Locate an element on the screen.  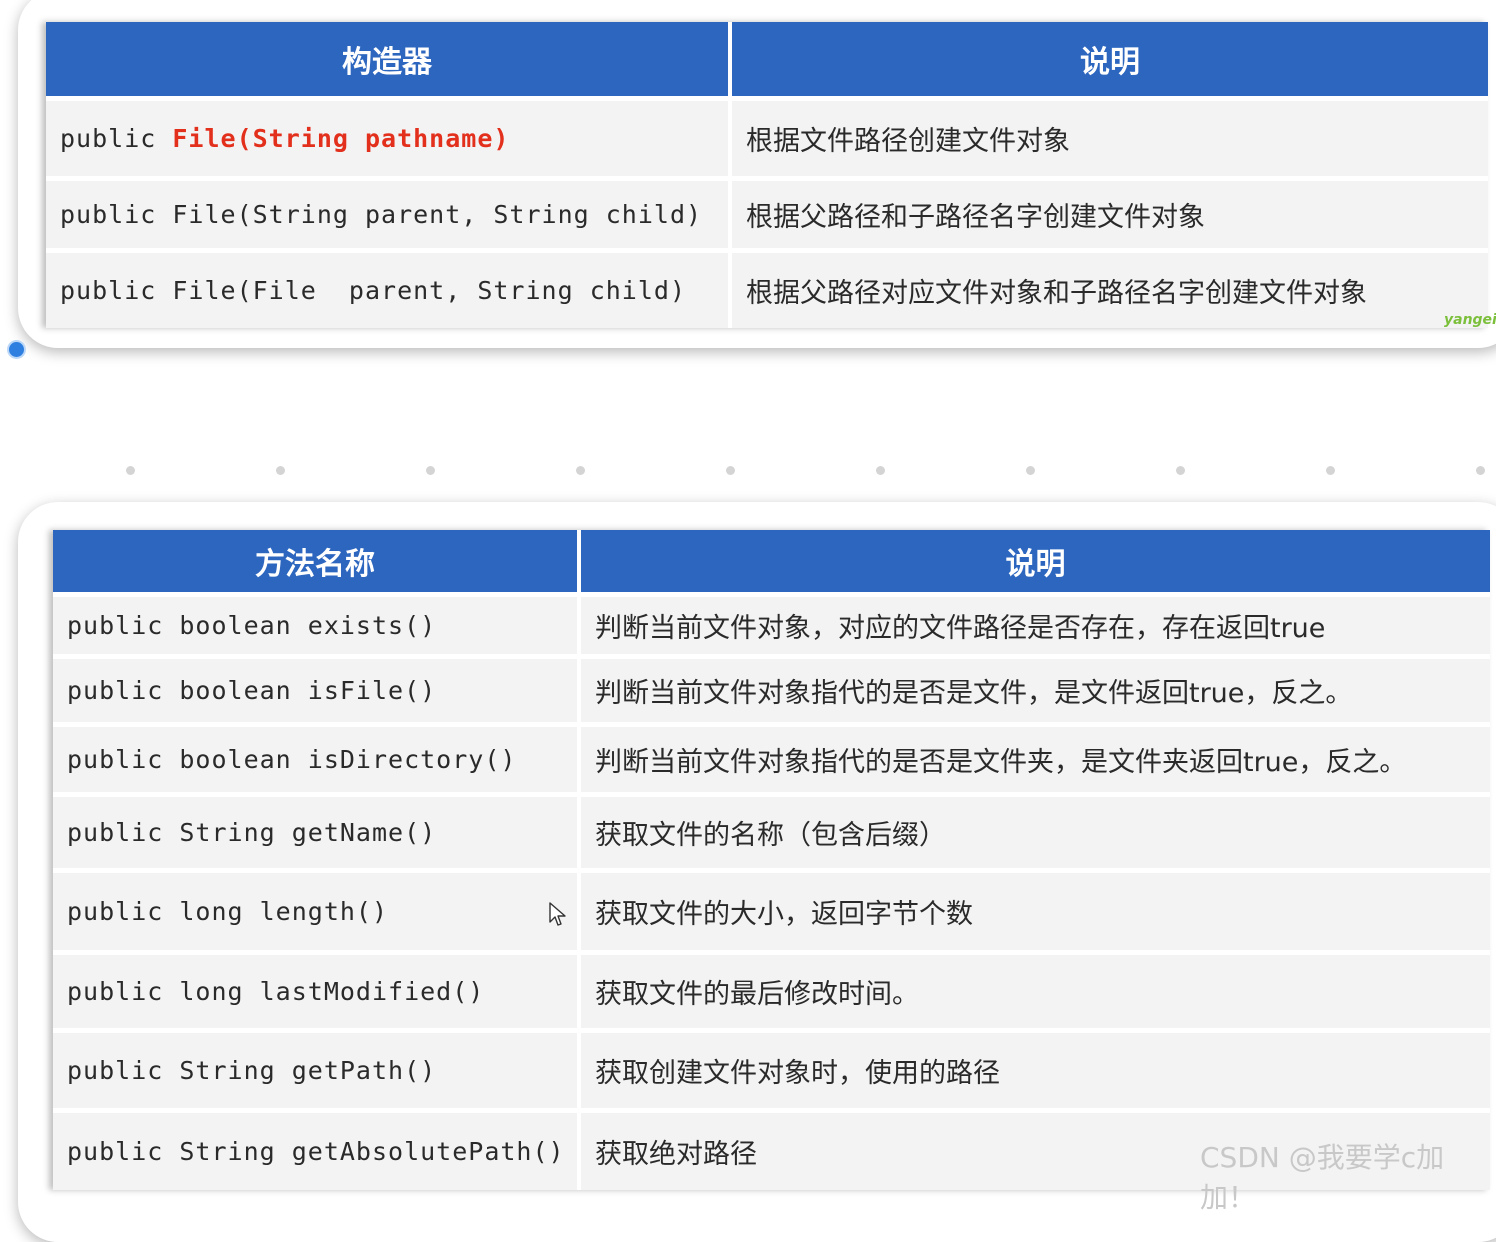
method-signature: public String getAbsolutePath() is located at coordinates (317, 1148).